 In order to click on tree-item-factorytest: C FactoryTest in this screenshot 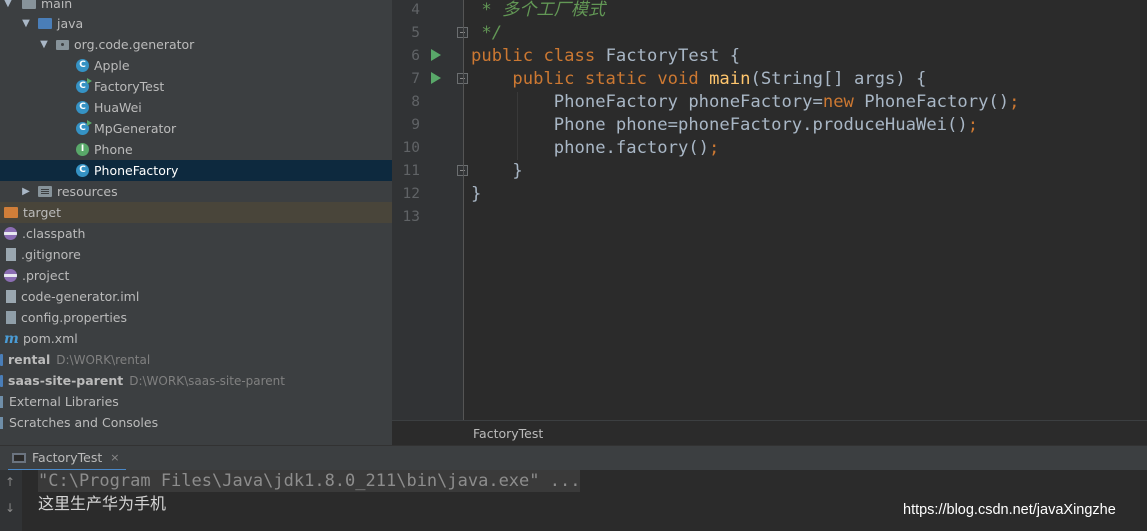, I will do `click(196, 86)`.